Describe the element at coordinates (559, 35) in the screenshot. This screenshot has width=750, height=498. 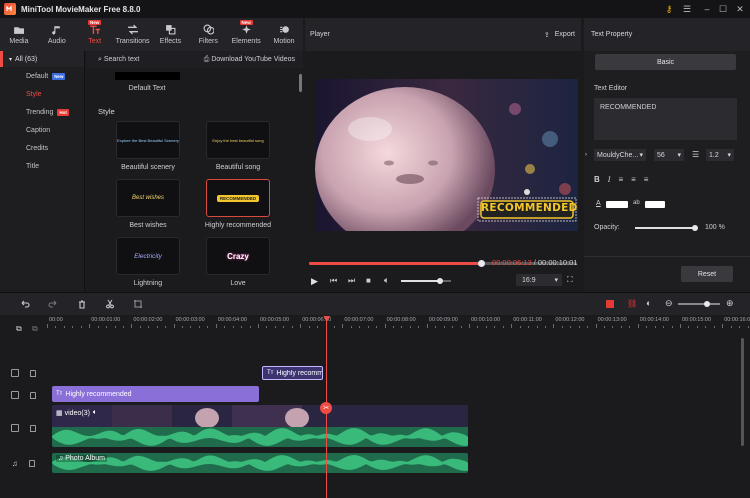
I see `export-button: ⇪ Export` at that location.